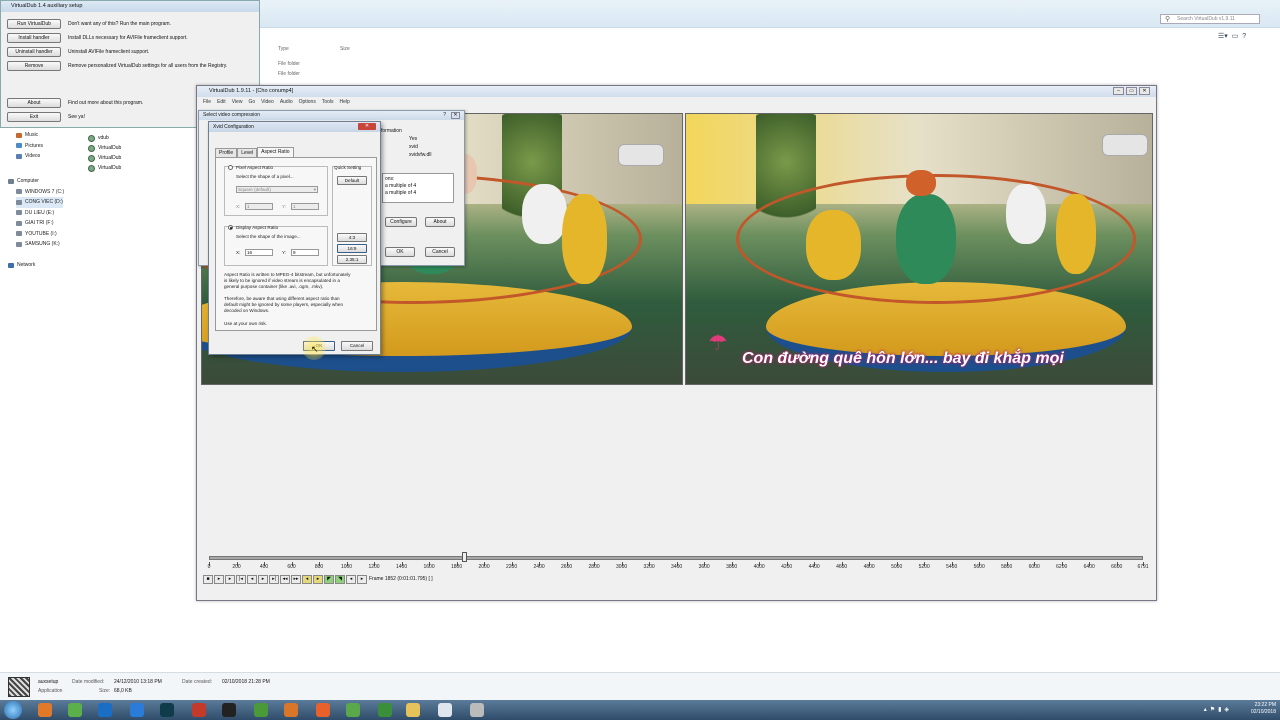  Describe the element at coordinates (28, 156) in the screenshot. I see `nav-item: Videos` at that location.